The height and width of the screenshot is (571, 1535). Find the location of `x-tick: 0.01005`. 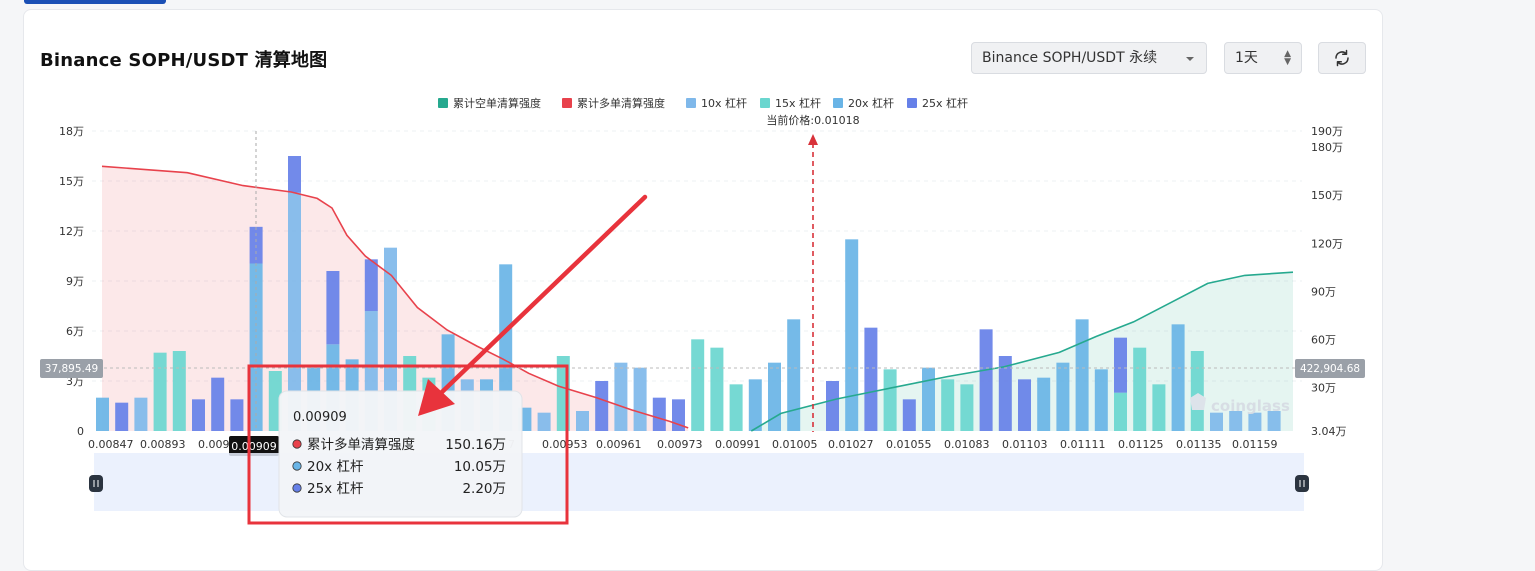

x-tick: 0.01005 is located at coordinates (795, 444).